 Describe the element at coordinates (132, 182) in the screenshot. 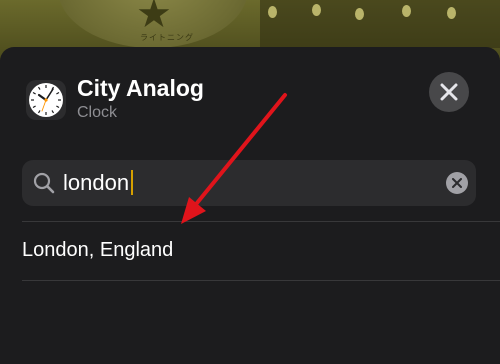

I see `text-cursor` at that location.